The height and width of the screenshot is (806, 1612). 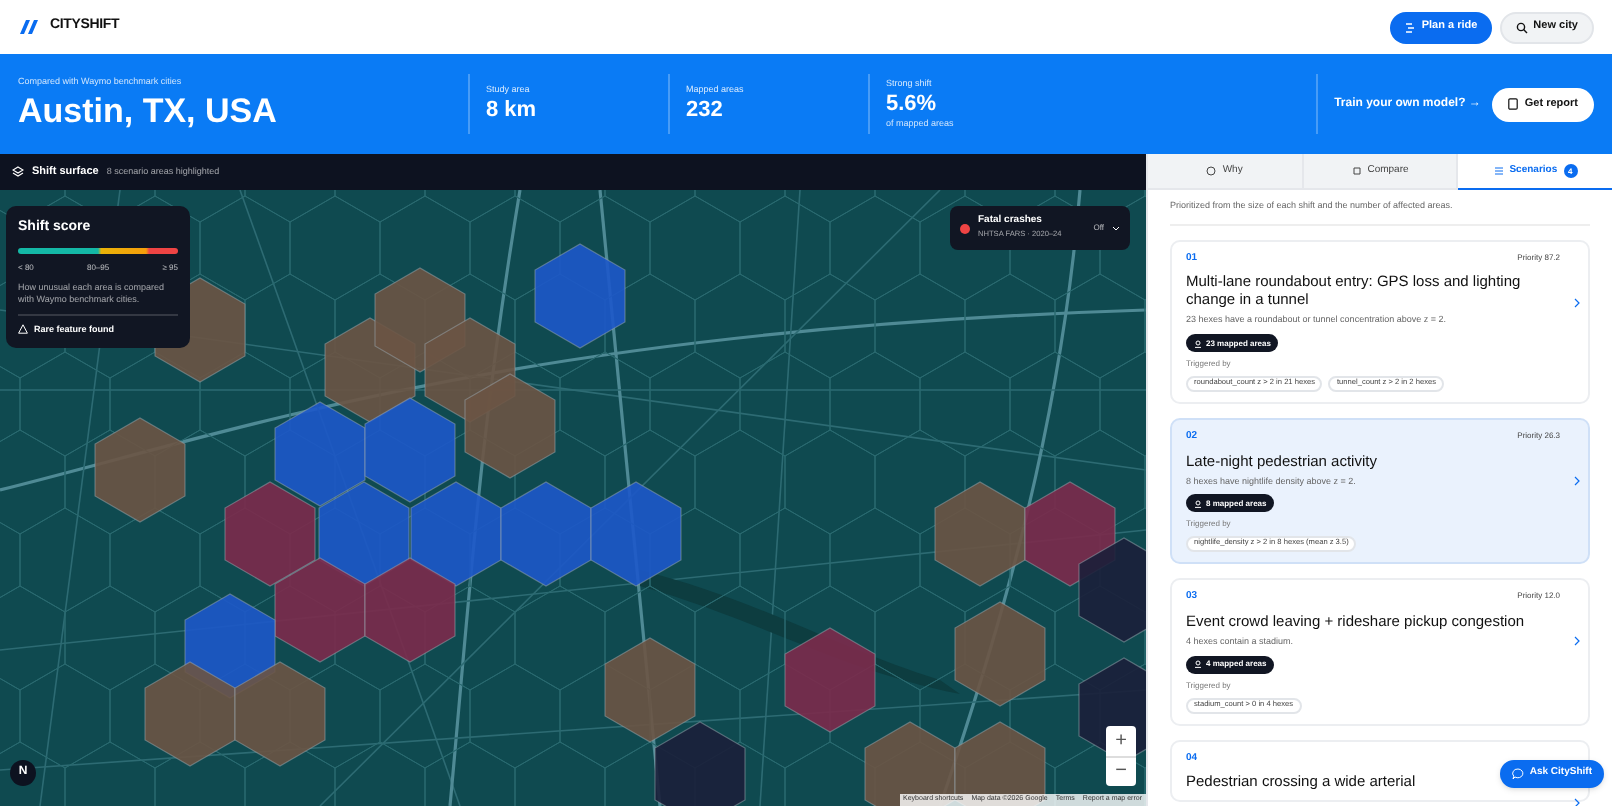 What do you see at coordinates (18, 172) in the screenshot?
I see `layers-icon` at bounding box center [18, 172].